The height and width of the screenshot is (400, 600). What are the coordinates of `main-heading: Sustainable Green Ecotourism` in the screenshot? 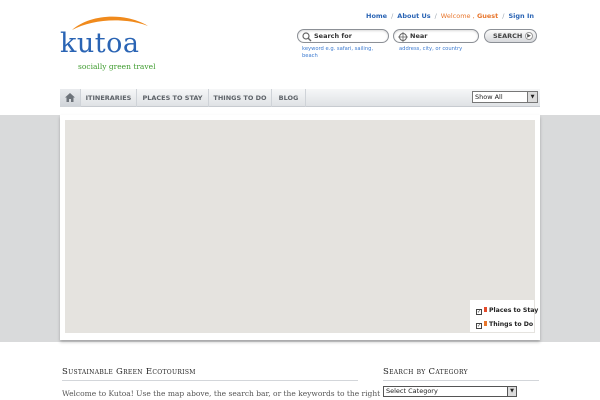 It's located at (129, 372).